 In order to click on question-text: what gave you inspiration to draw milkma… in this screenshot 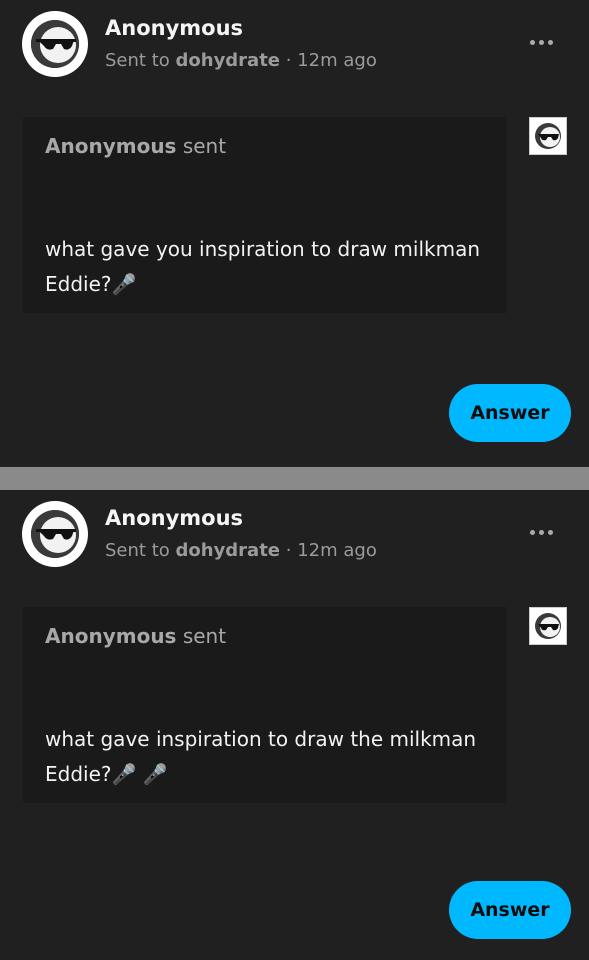, I will do `click(263, 266)`.